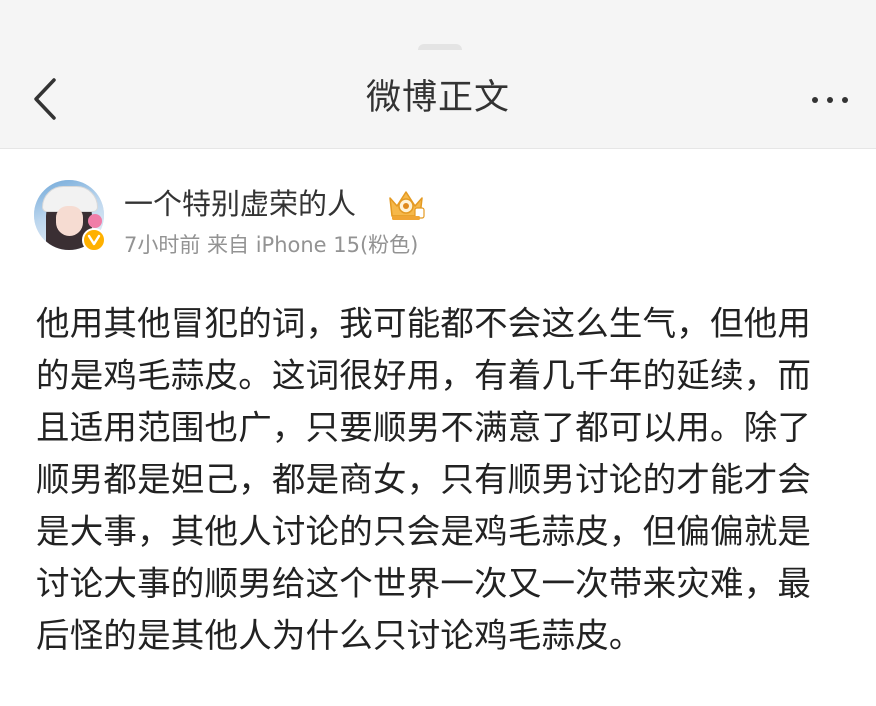  Describe the element at coordinates (271, 245) in the screenshot. I see `post-timestamp-source: 7小时前 来自 iPhone 15(粉色)` at that location.